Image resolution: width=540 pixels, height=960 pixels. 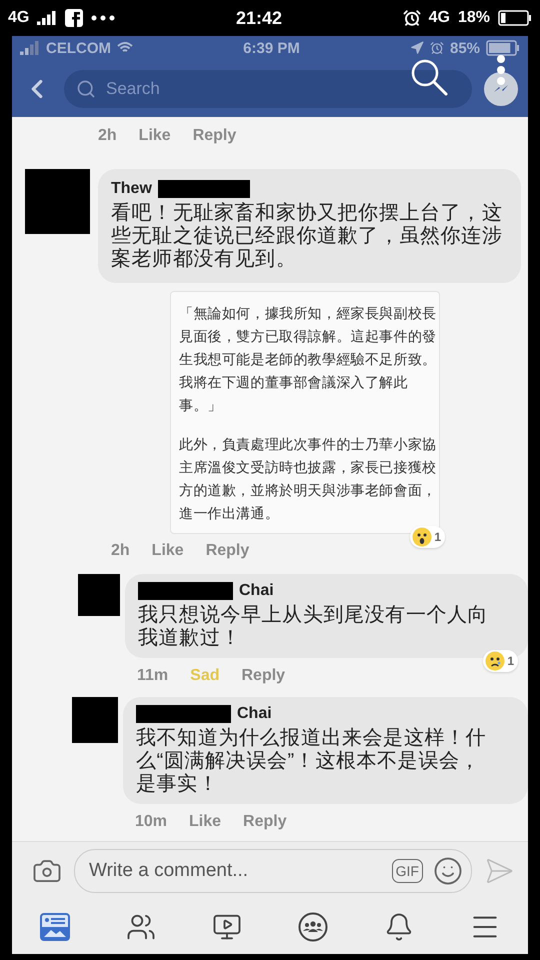 What do you see at coordinates (307, 236) in the screenshot?
I see `comment-text: 看吧！无耻家畜和家协又把你摆上台了，这些无耻之徒说已经跟你道歉了，虽然你连涉案老师都没有见到。` at bounding box center [307, 236].